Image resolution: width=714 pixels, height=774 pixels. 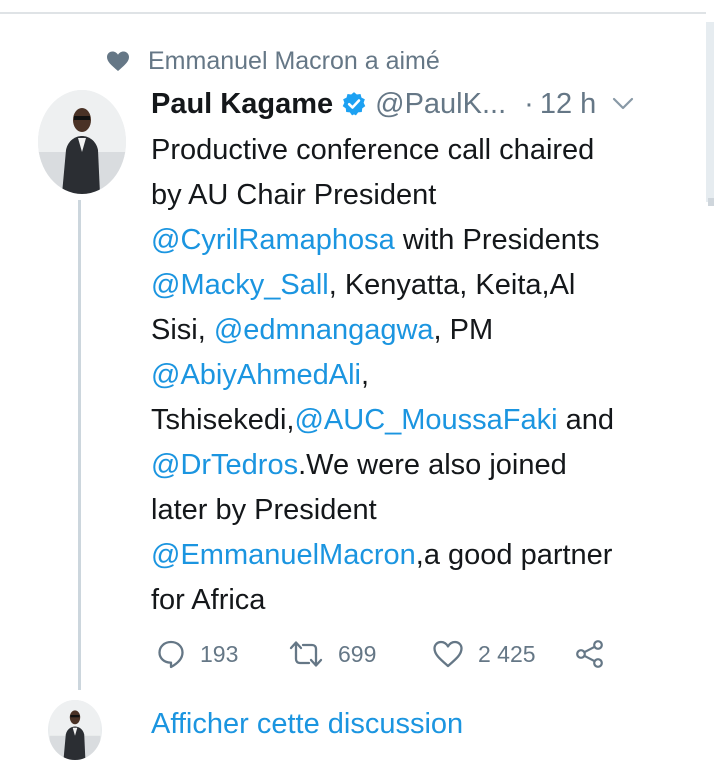 I want to click on like-action: 2 425, so click(x=503, y=654).